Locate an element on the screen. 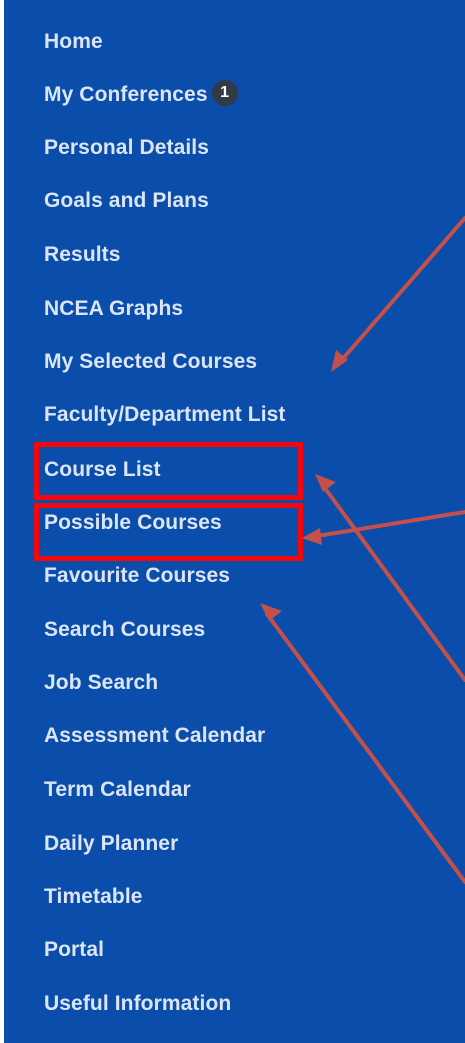 The width and height of the screenshot is (465, 1043). sidebar-item-my-conferences: My Conferences 1 is located at coordinates (141, 95).